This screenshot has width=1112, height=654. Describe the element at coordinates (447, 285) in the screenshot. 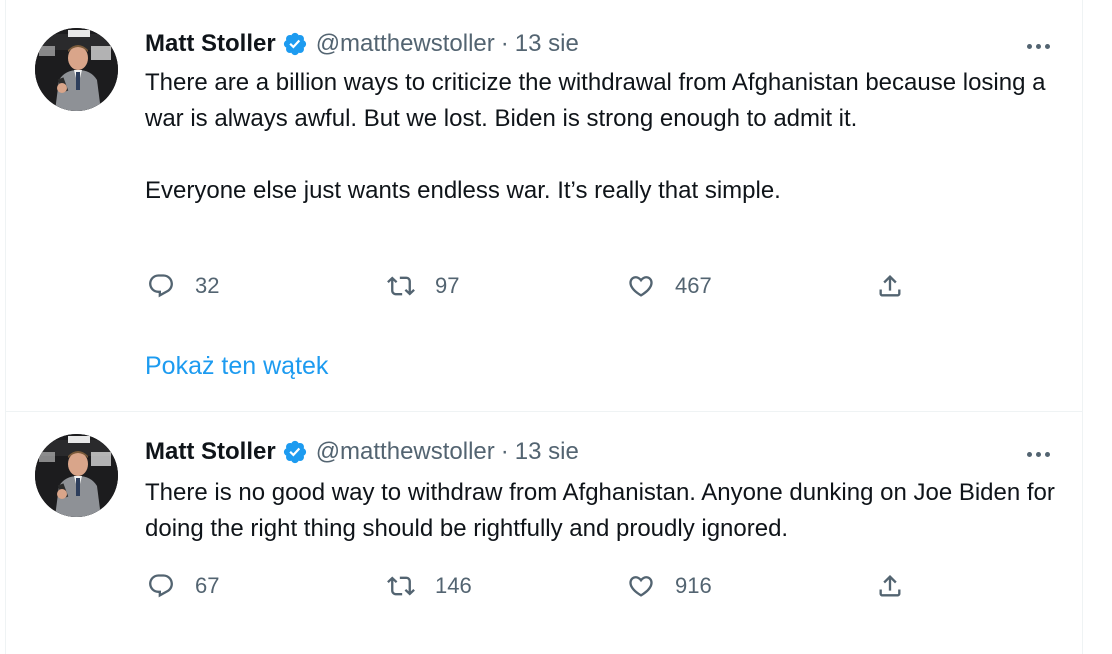

I see `retweet-count: 97` at that location.